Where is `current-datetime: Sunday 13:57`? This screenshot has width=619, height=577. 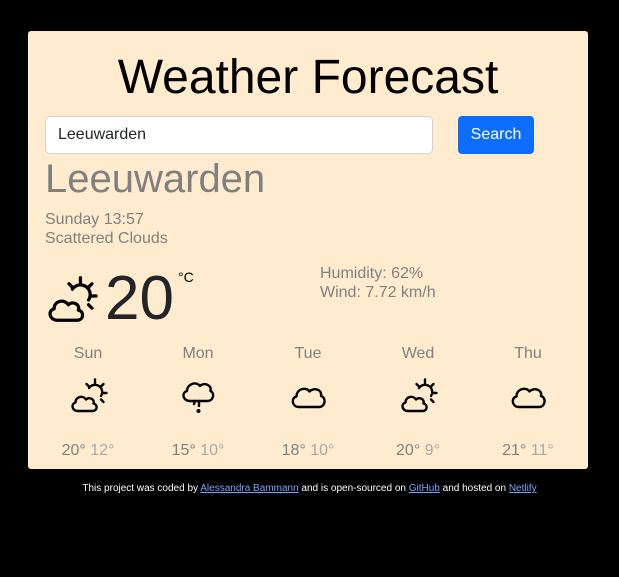 current-datetime: Sunday 13:57 is located at coordinates (94, 219).